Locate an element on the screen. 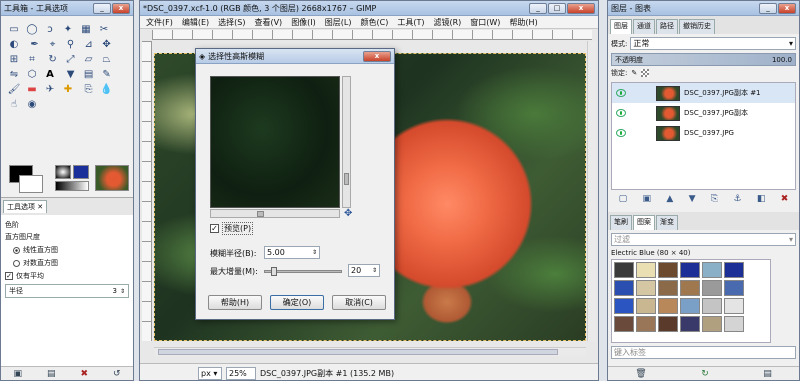 The width and height of the screenshot is (800, 381). paintbrush-icon: 🖌 is located at coordinates (14, 89).